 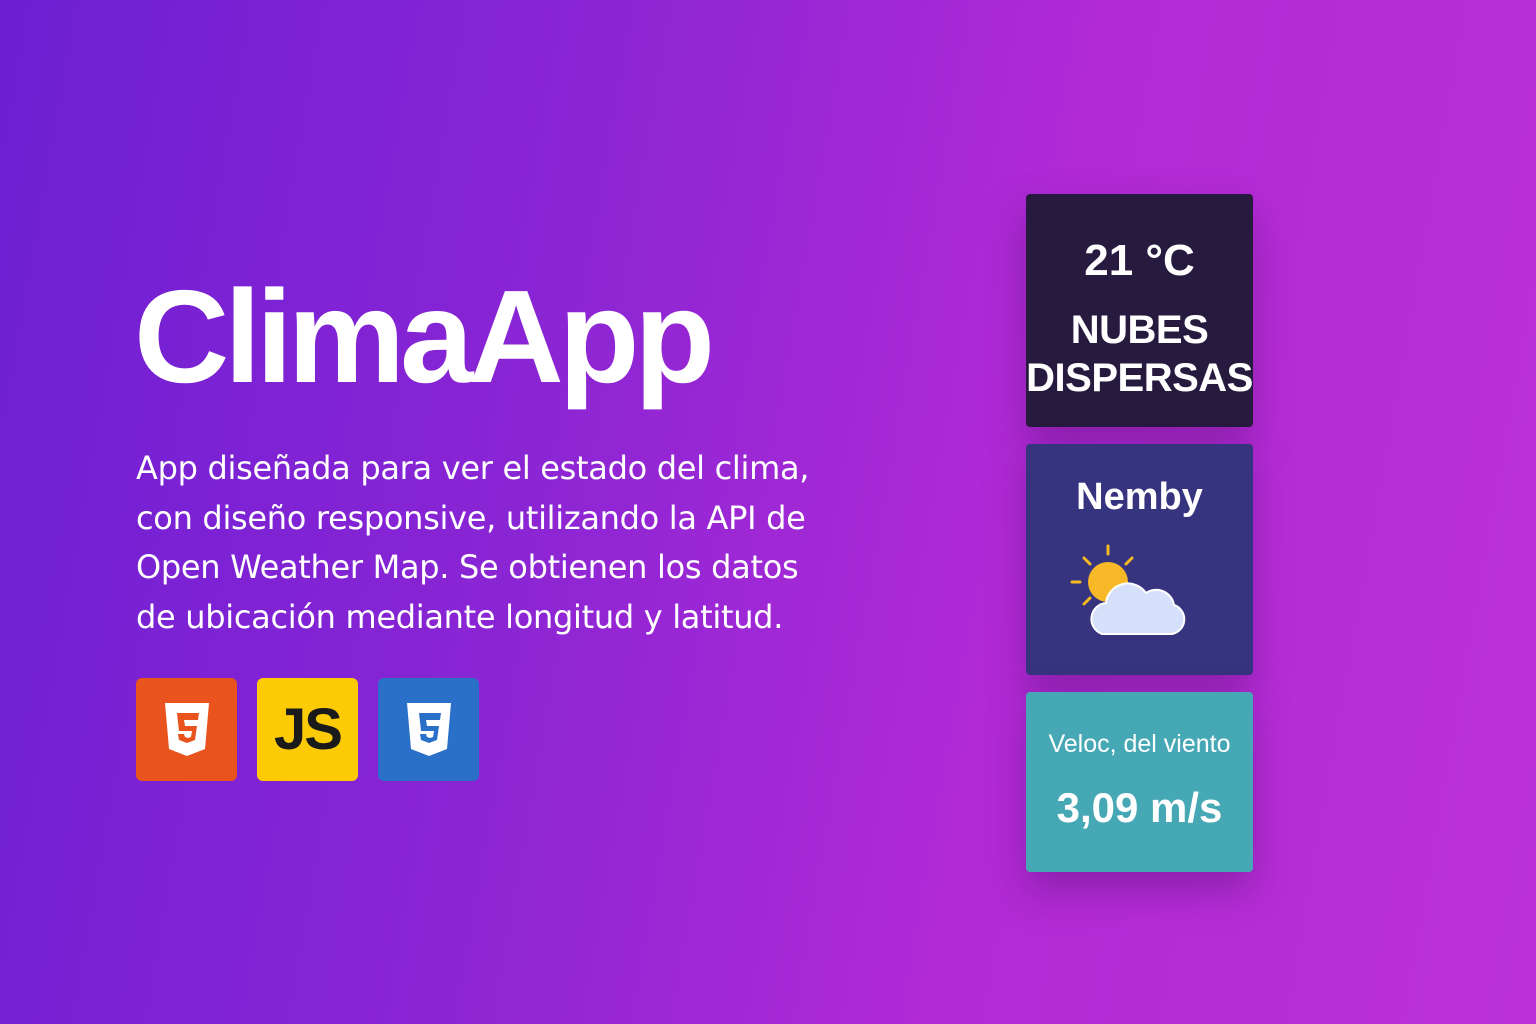 What do you see at coordinates (186, 729) in the screenshot?
I see `html5-icon` at bounding box center [186, 729].